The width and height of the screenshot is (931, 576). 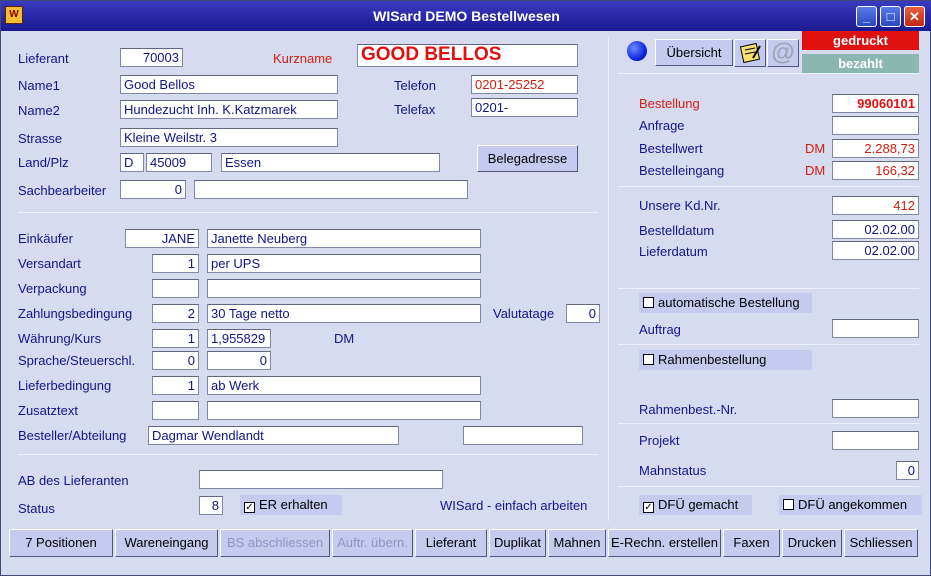 I want to click on bs-abschliessen-button: BS abschliessen, so click(x=275, y=543).